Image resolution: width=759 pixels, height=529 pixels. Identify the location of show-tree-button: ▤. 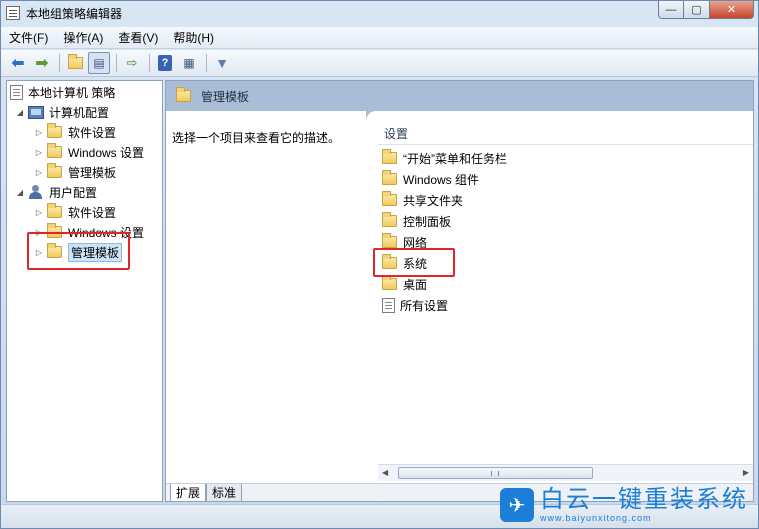
(99, 63).